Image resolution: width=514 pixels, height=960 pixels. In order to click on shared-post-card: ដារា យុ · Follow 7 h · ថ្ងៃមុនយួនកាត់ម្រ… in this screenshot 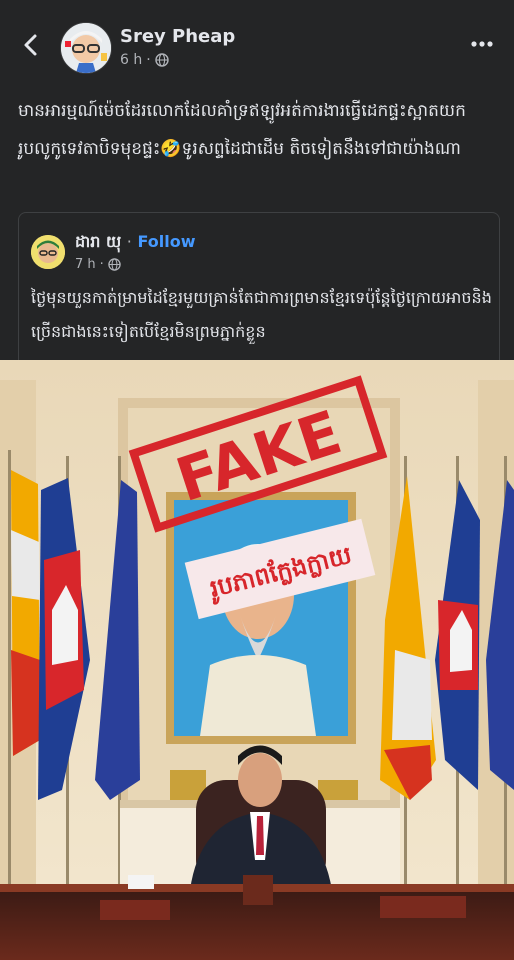, I will do `click(259, 287)`.